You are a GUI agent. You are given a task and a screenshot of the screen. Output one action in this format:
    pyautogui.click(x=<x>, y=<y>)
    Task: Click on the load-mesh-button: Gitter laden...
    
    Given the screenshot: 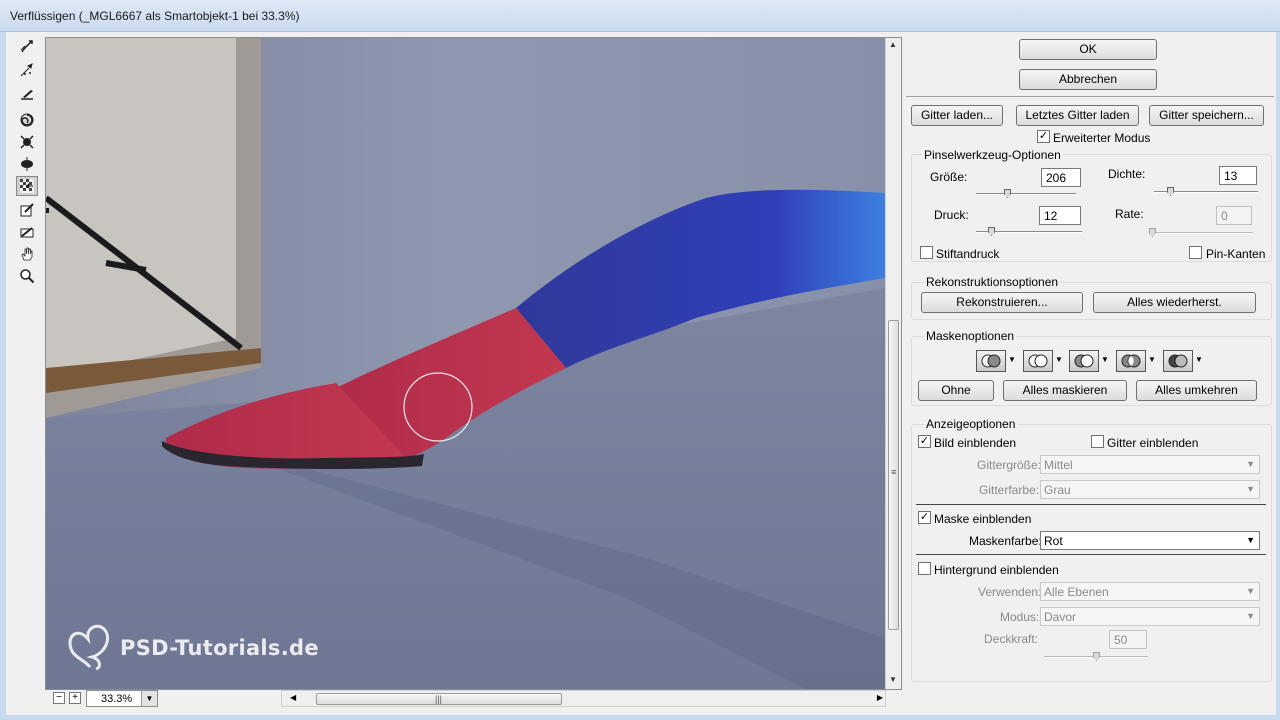 What is the action you would take?
    pyautogui.click(x=957, y=115)
    